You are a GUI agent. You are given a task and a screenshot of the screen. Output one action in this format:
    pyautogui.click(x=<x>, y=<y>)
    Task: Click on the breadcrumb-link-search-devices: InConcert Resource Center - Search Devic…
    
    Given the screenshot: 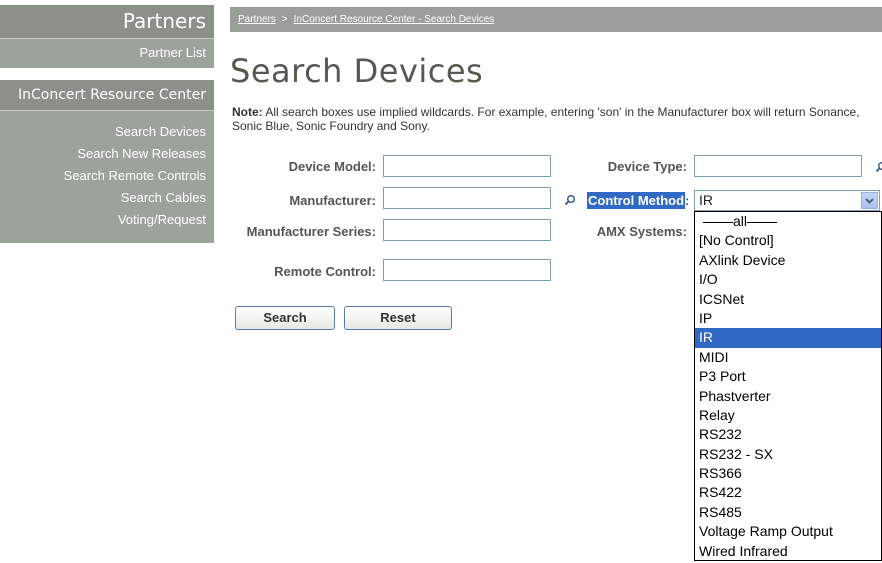 What is the action you would take?
    pyautogui.click(x=394, y=19)
    